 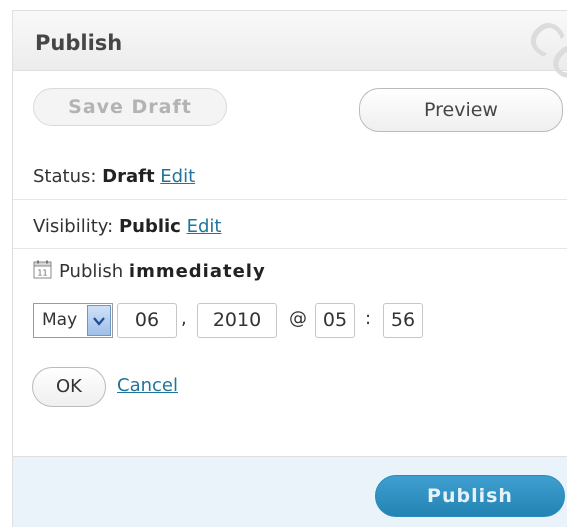 What do you see at coordinates (290, 41) in the screenshot?
I see `publish-box-title: Publish` at bounding box center [290, 41].